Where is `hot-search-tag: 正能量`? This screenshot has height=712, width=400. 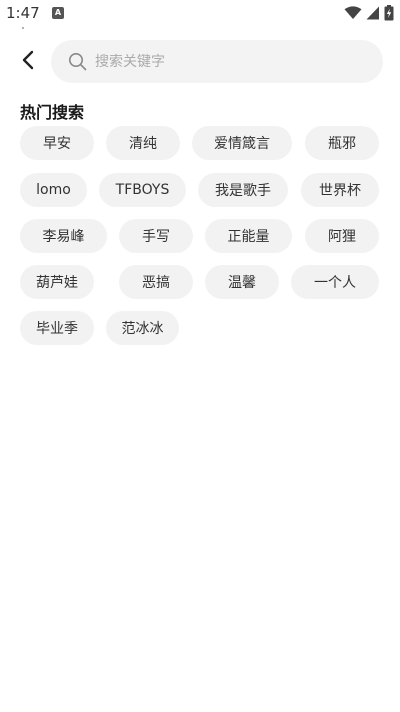 hot-search-tag: 正能量 is located at coordinates (248, 236).